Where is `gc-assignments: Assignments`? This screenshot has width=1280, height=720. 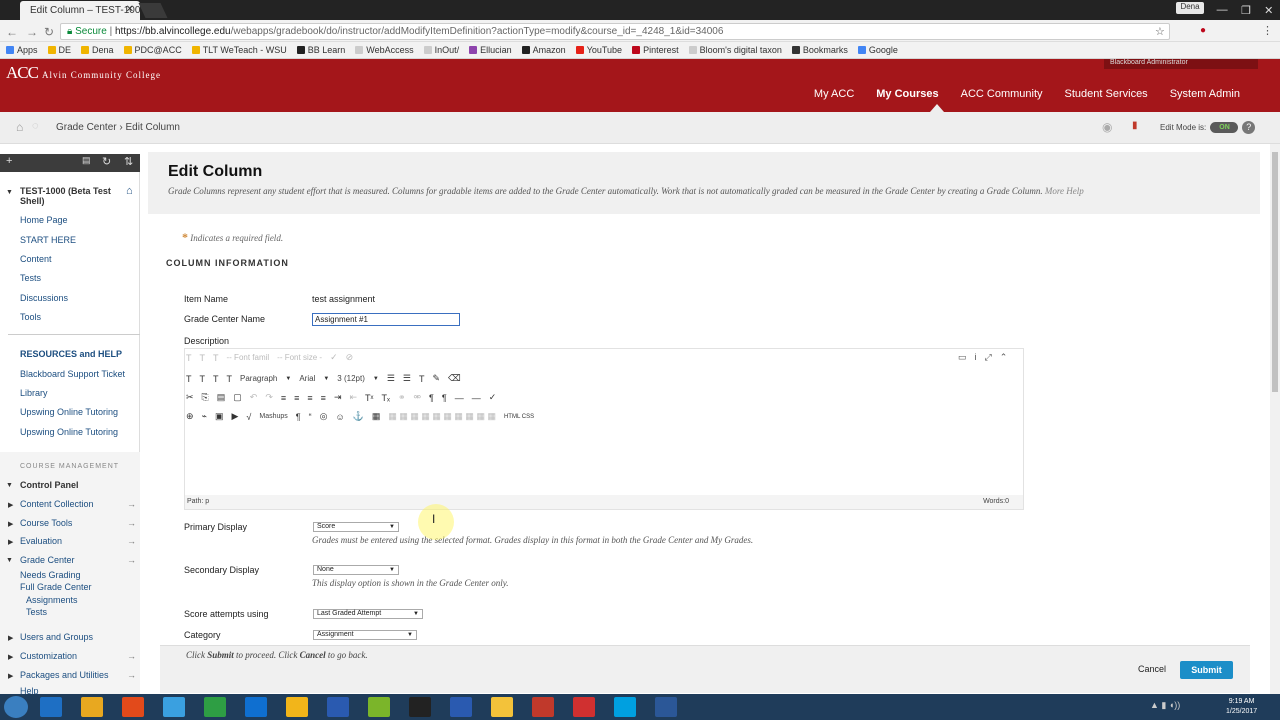
gc-assignments: Assignments is located at coordinates (52, 600).